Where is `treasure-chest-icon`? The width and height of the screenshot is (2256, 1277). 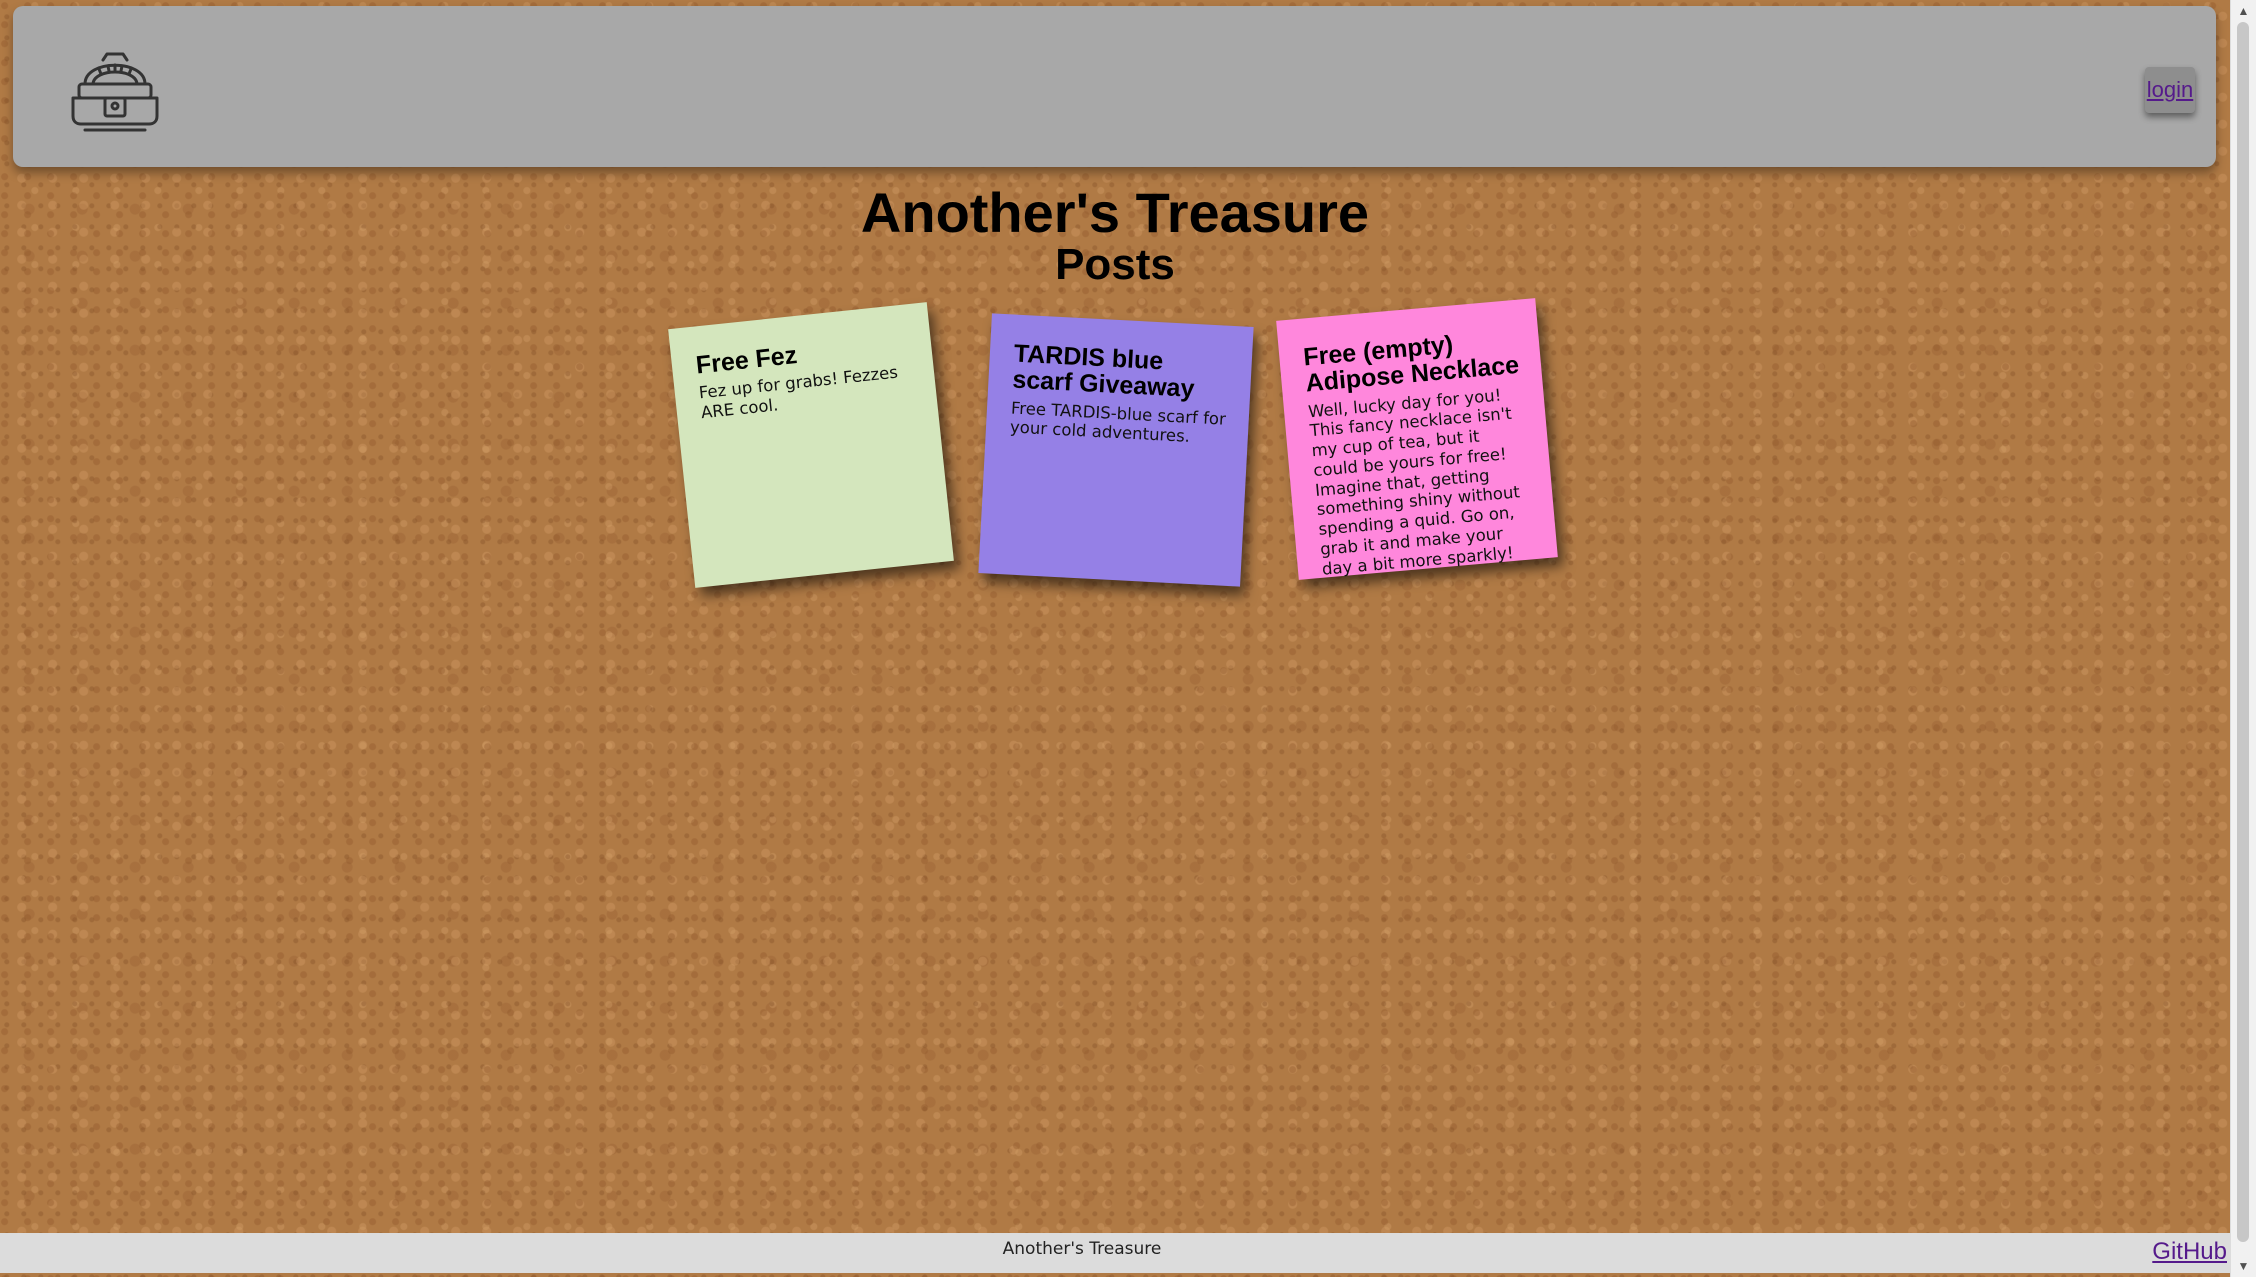
treasure-chest-icon is located at coordinates (115, 92).